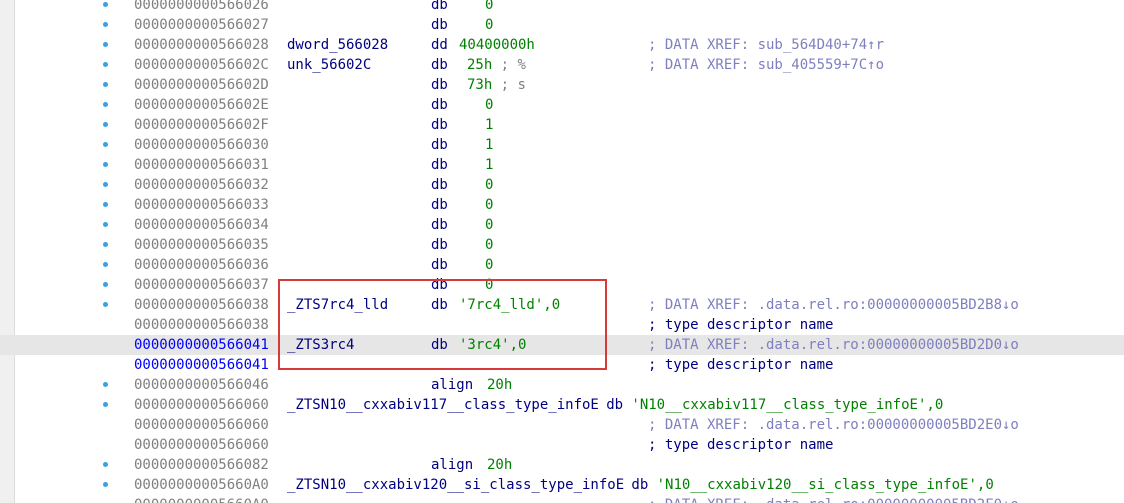  I want to click on address: 000000000056602F, so click(201, 125).